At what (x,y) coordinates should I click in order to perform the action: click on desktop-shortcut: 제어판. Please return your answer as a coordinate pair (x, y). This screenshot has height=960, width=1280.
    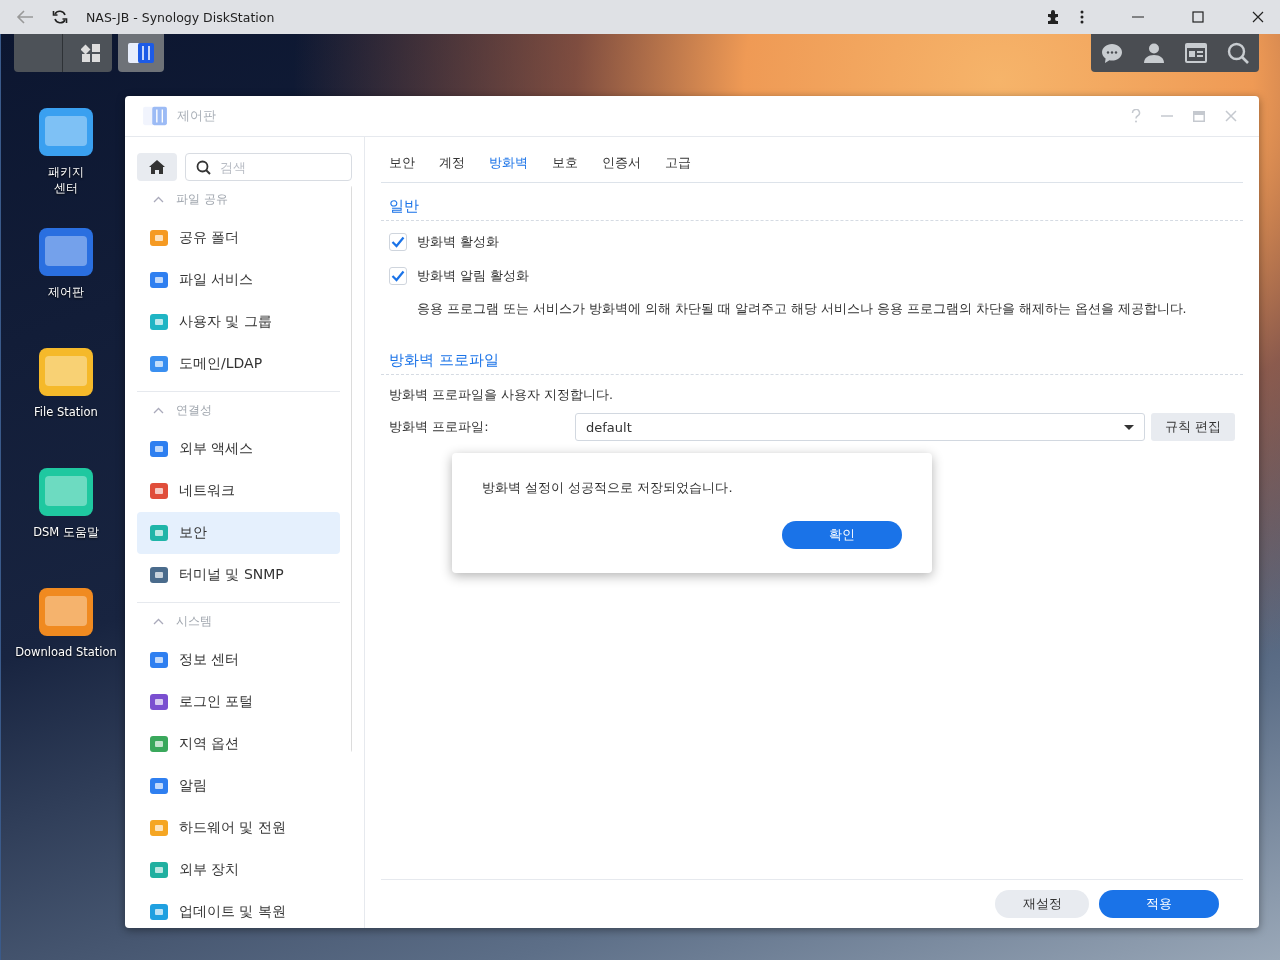
    Looking at the image, I should click on (66, 272).